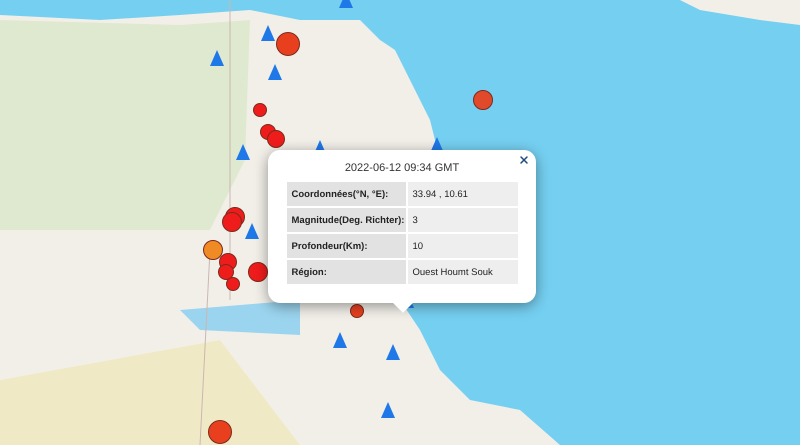 The width and height of the screenshot is (800, 445). What do you see at coordinates (346, 246) in the screenshot?
I see `table-cell: Profondeur(Km):` at bounding box center [346, 246].